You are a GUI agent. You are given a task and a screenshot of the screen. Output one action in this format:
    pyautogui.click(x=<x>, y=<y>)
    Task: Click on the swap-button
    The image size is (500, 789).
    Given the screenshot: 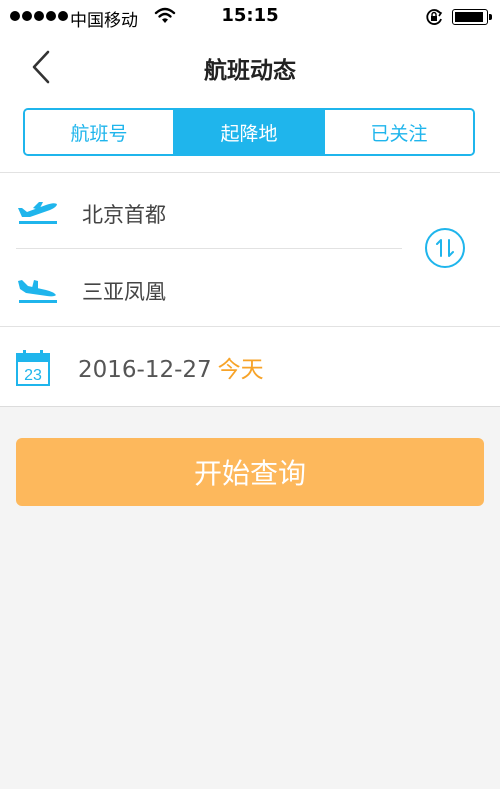 What is the action you would take?
    pyautogui.click(x=445, y=248)
    